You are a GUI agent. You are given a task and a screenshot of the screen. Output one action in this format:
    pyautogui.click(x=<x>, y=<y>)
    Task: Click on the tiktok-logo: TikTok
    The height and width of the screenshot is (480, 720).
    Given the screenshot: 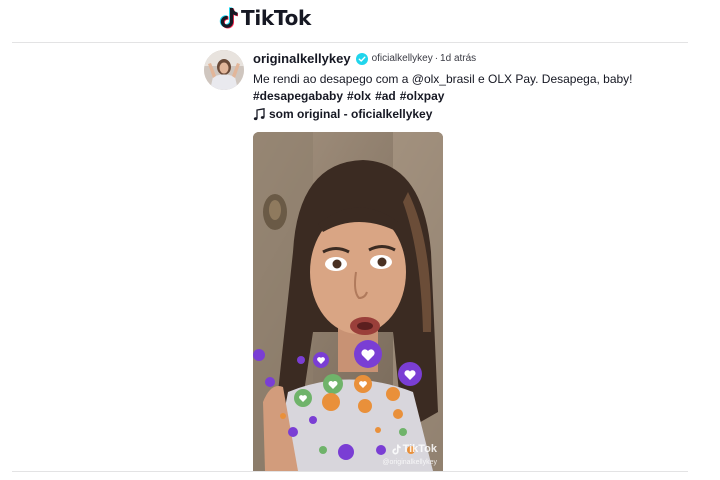 What is the action you would take?
    pyautogui.click(x=264, y=18)
    